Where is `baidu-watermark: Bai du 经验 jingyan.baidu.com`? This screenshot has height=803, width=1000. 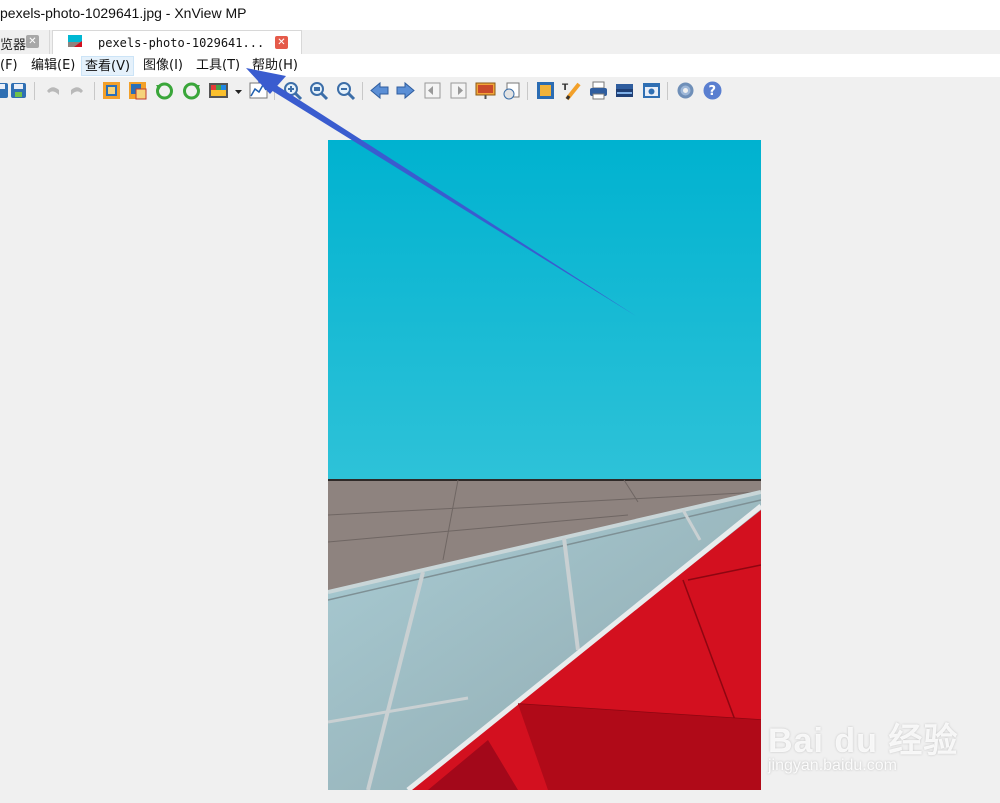
baidu-watermark: Bai du 经验 jingyan.baidu.com is located at coordinates (868, 740).